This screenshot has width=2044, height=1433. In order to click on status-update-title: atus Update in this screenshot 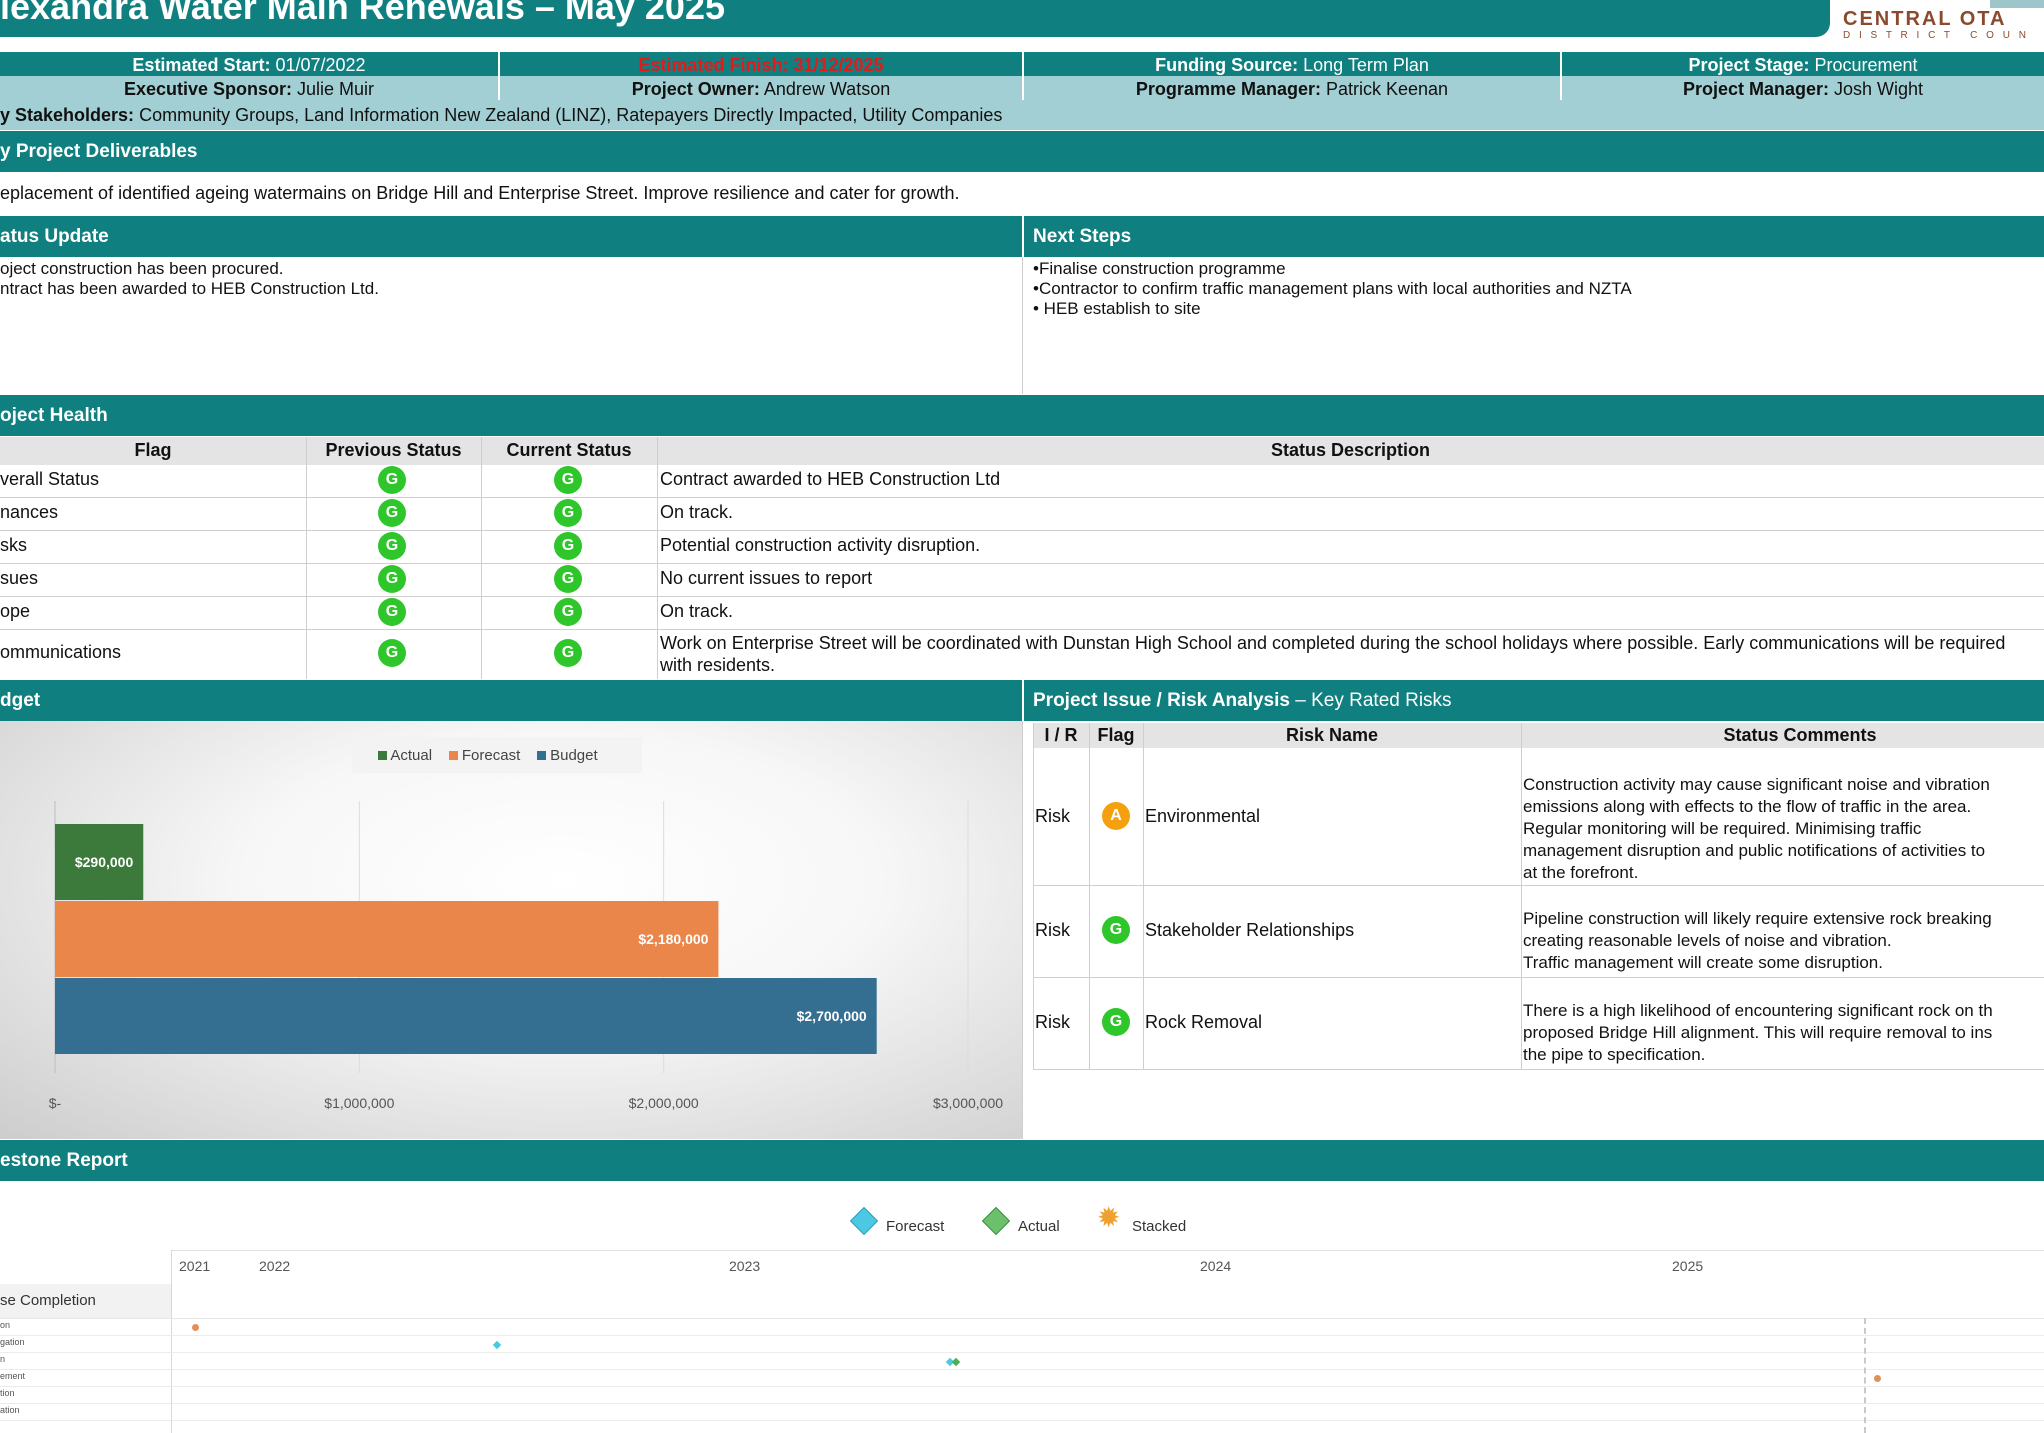, I will do `click(54, 236)`.